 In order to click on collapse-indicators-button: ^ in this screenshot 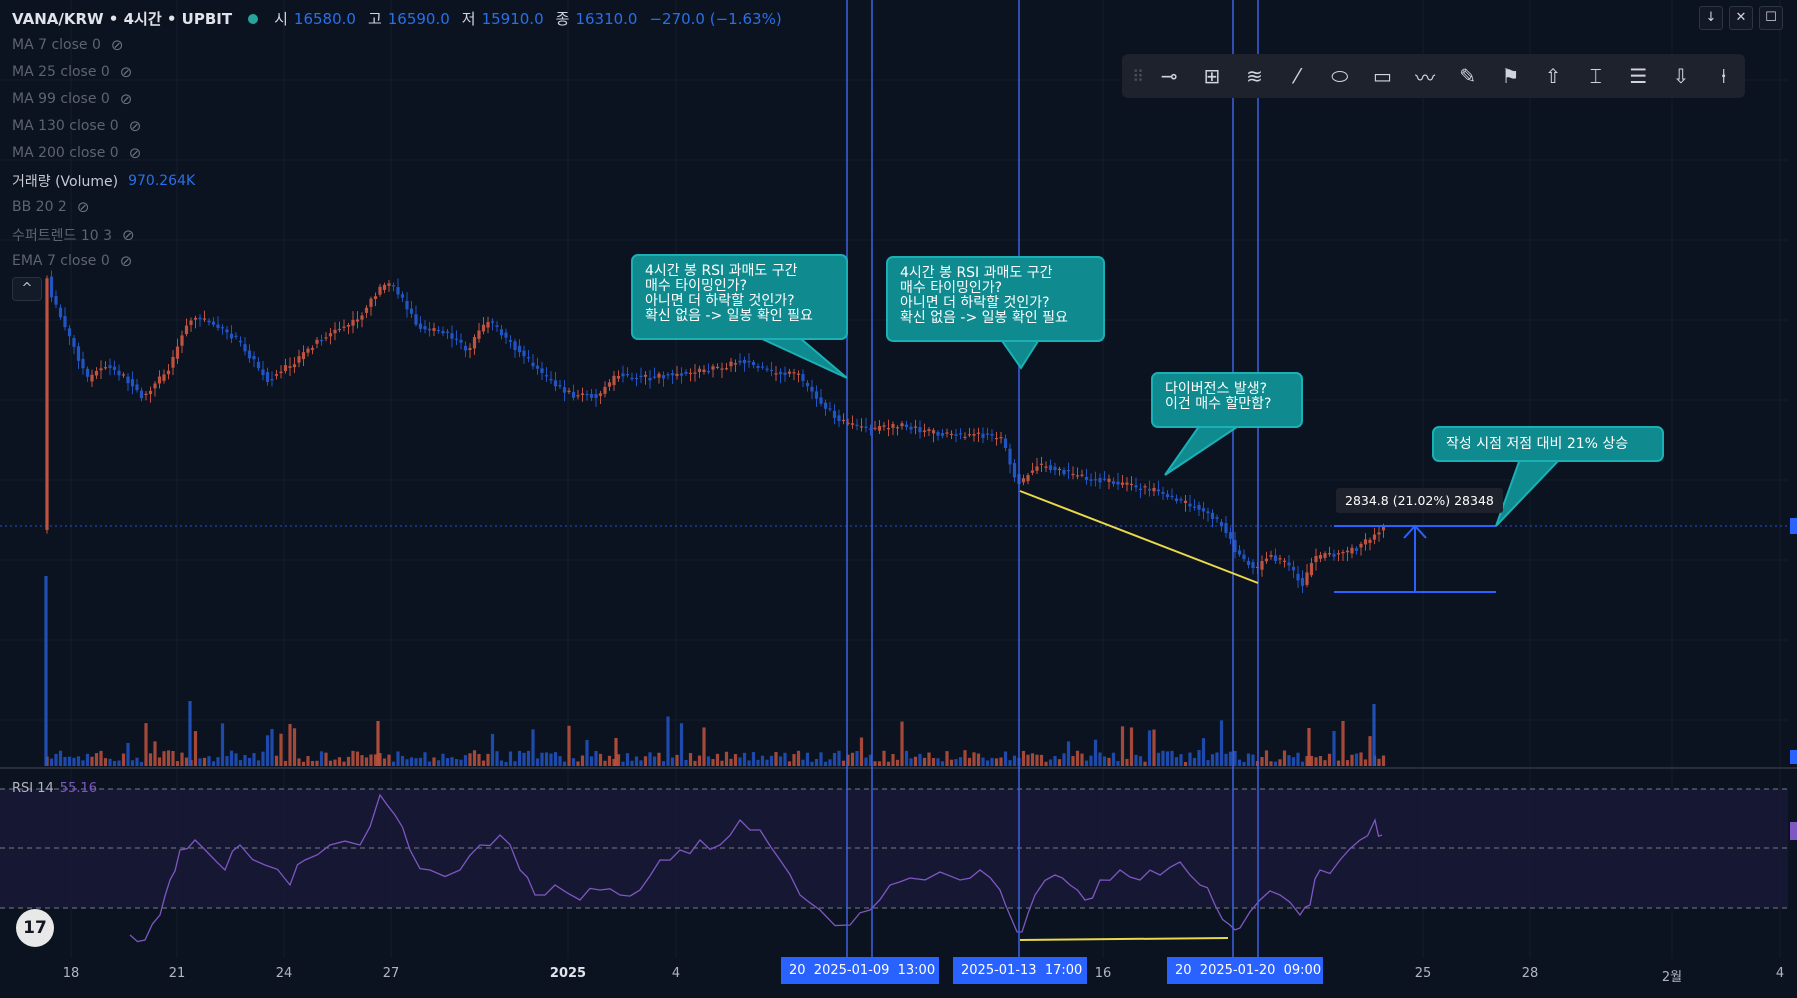, I will do `click(27, 289)`.